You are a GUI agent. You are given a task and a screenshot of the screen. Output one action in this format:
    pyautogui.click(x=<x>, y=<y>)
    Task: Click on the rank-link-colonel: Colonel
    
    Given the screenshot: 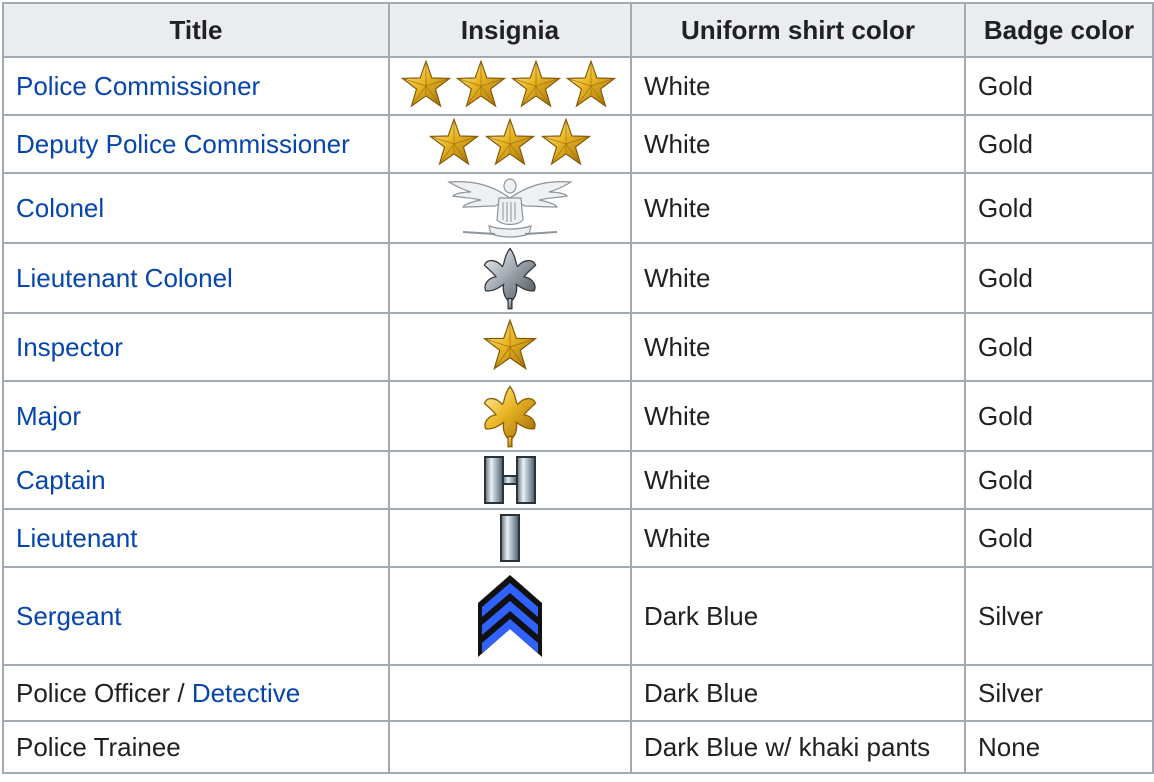 What is the action you would take?
    pyautogui.click(x=60, y=208)
    